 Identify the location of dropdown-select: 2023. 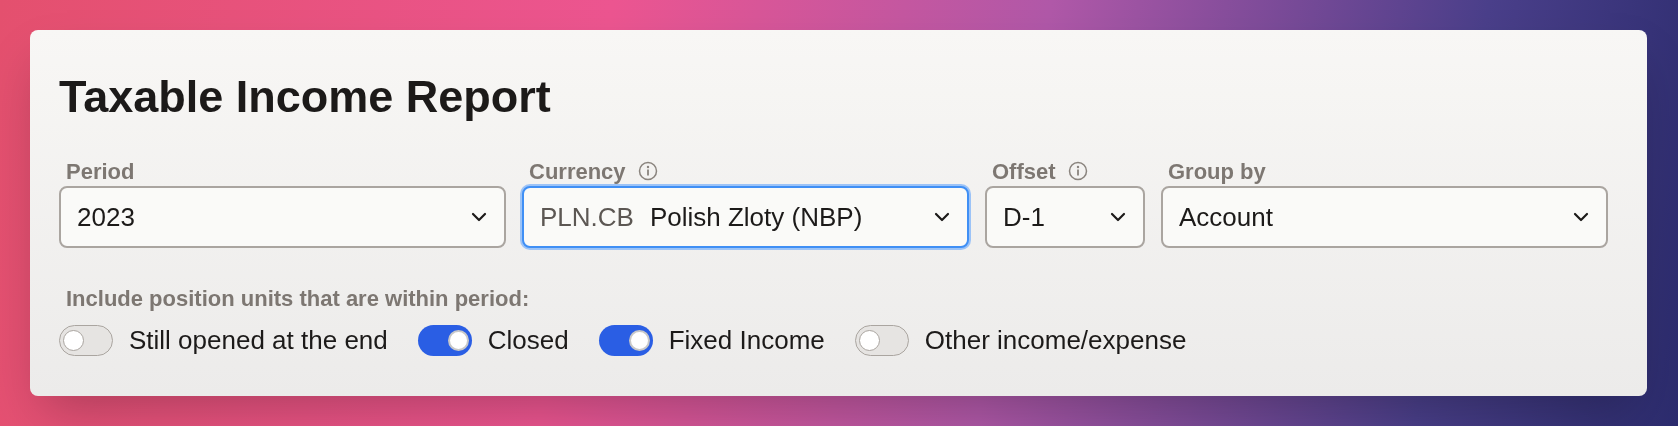
(282, 217).